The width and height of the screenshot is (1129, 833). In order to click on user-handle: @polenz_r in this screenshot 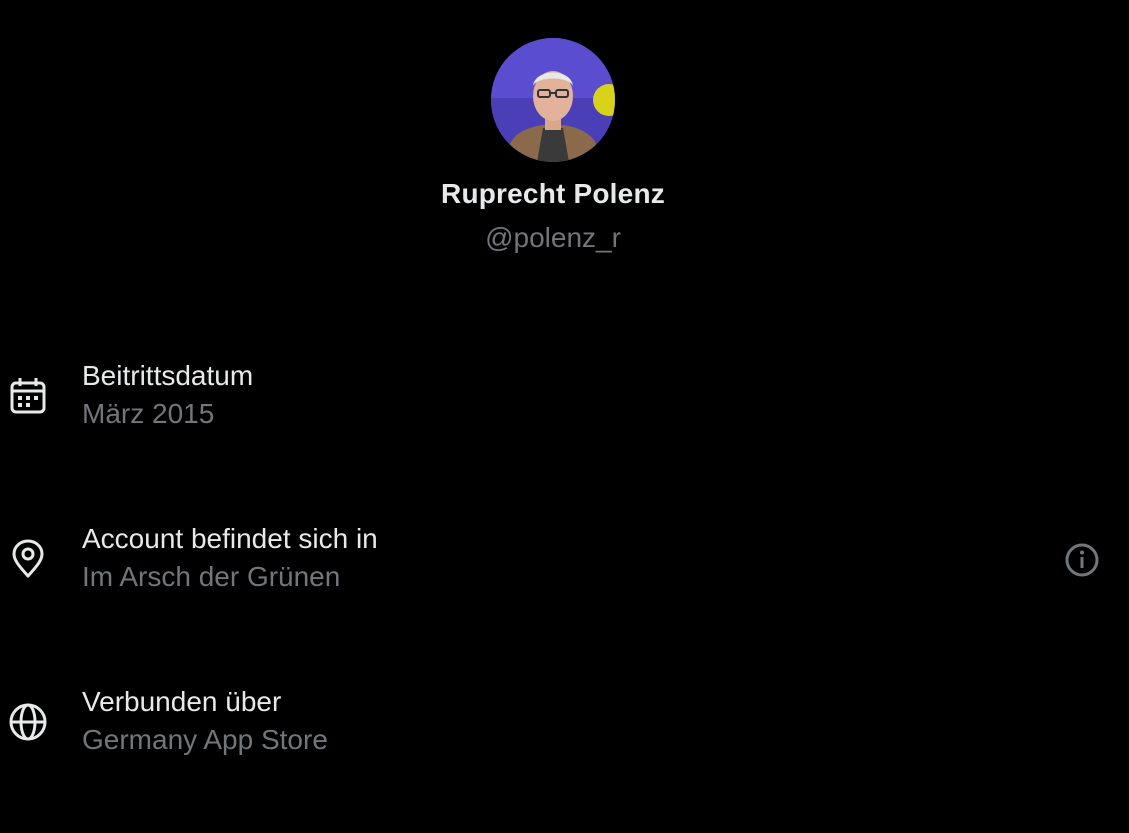, I will do `click(553, 237)`.